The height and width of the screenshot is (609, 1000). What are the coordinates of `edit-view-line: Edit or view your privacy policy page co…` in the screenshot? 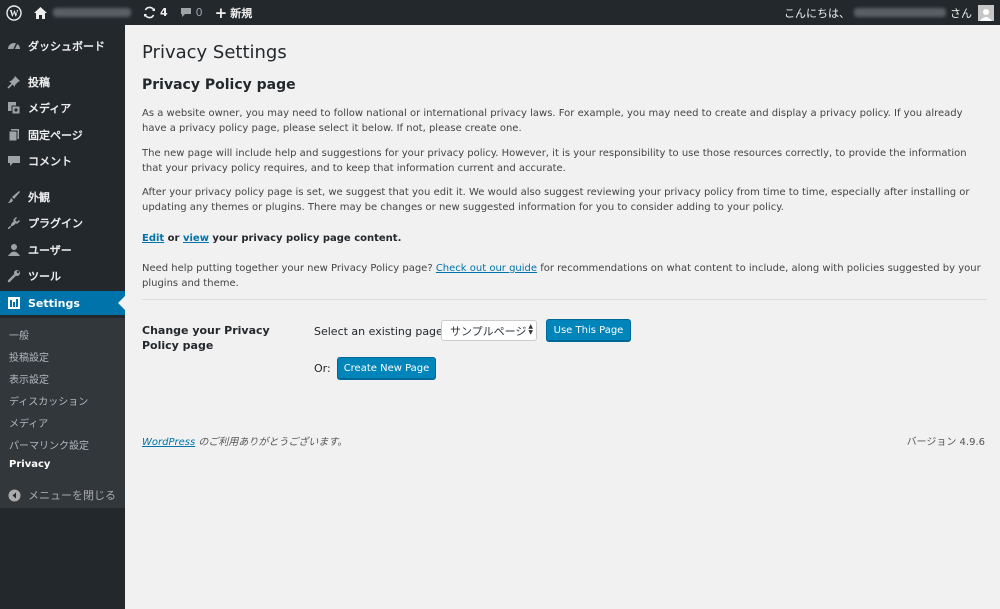 It's located at (564, 238).